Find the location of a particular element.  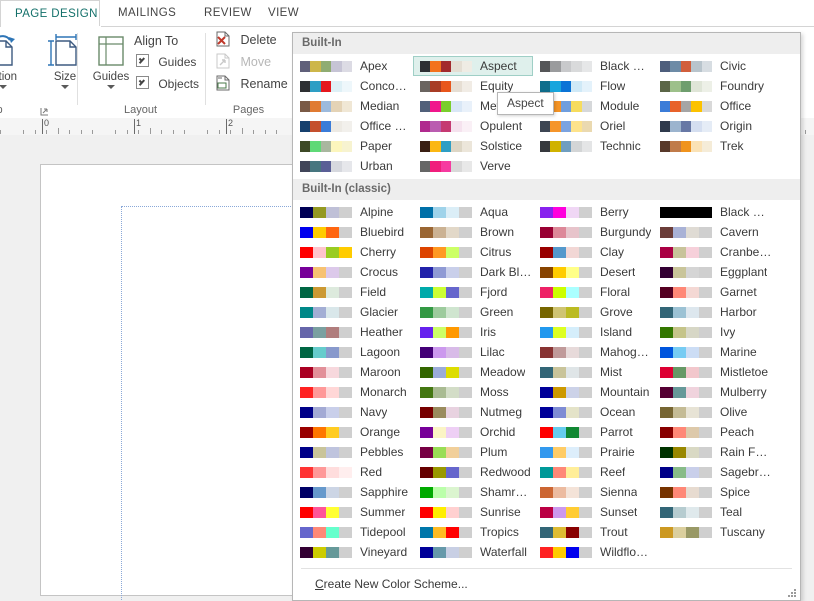

color-scheme-item-mahogany: Mahogany is located at coordinates (593, 352).